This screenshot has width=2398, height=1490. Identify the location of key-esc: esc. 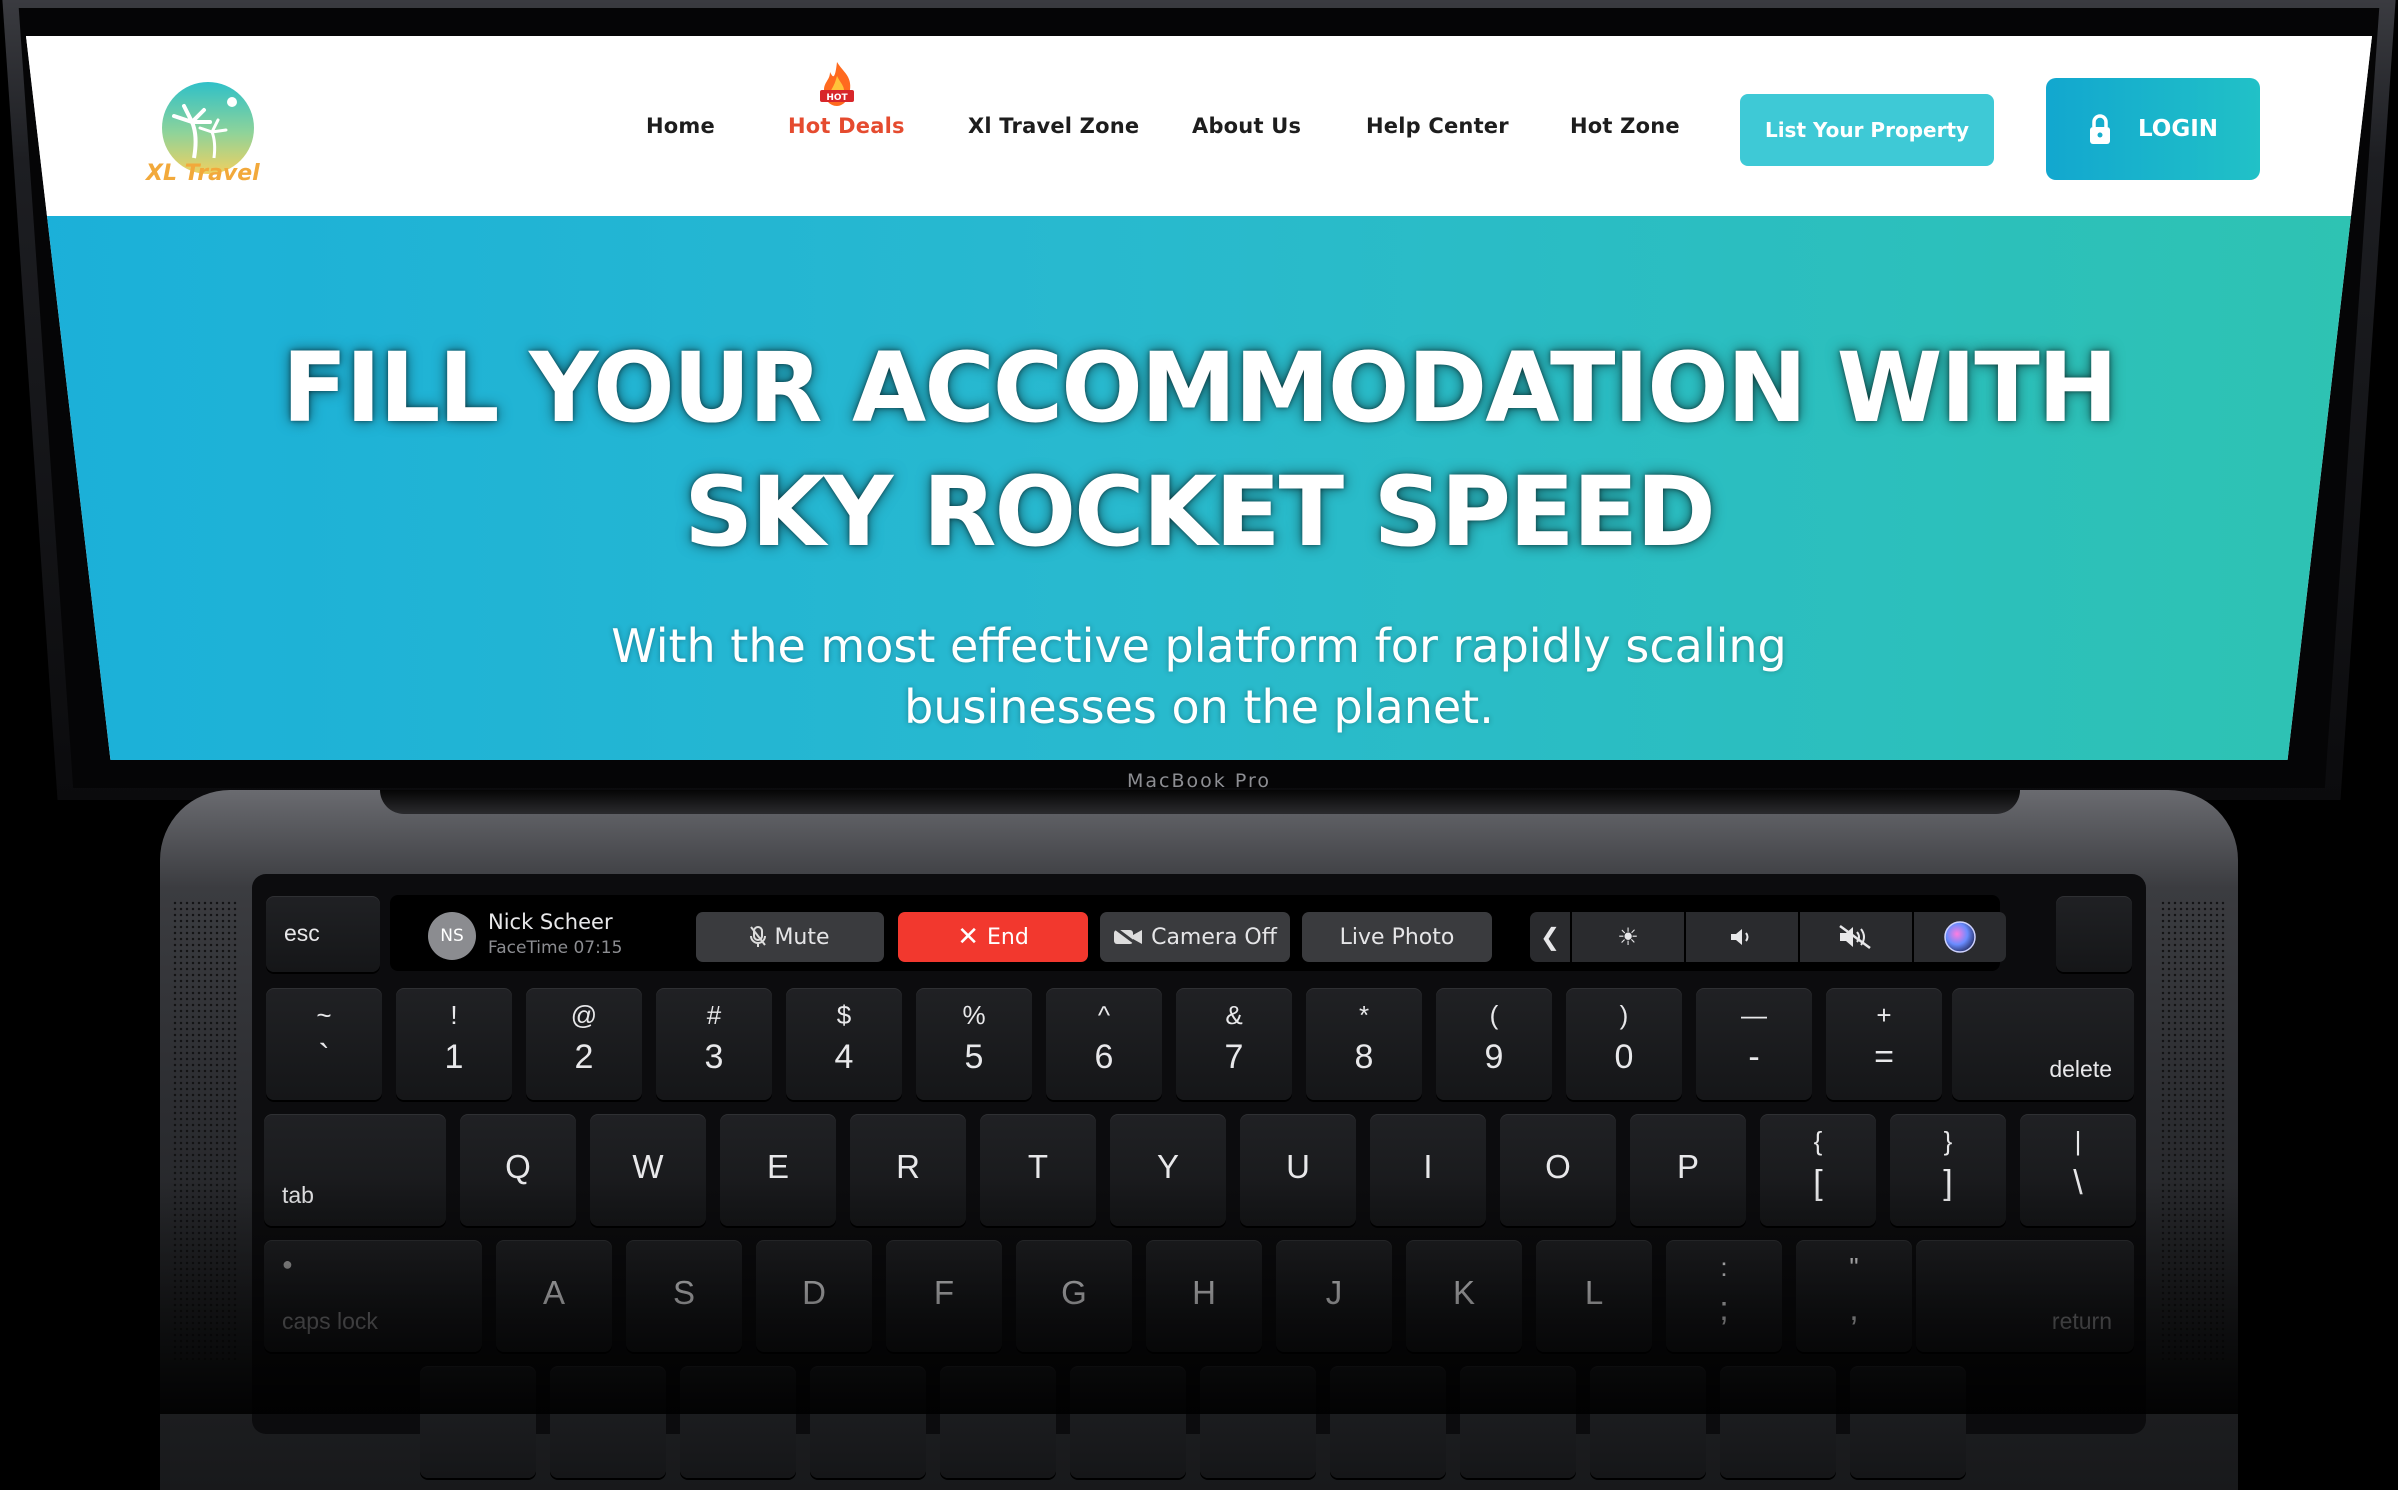
(323, 934).